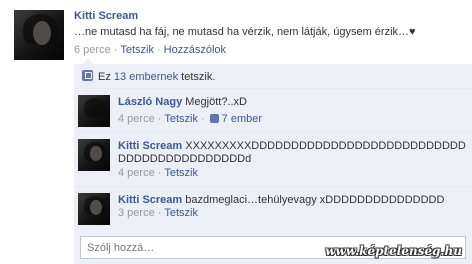  I want to click on comment-meta: 3 perce · Tetszik, so click(158, 213).